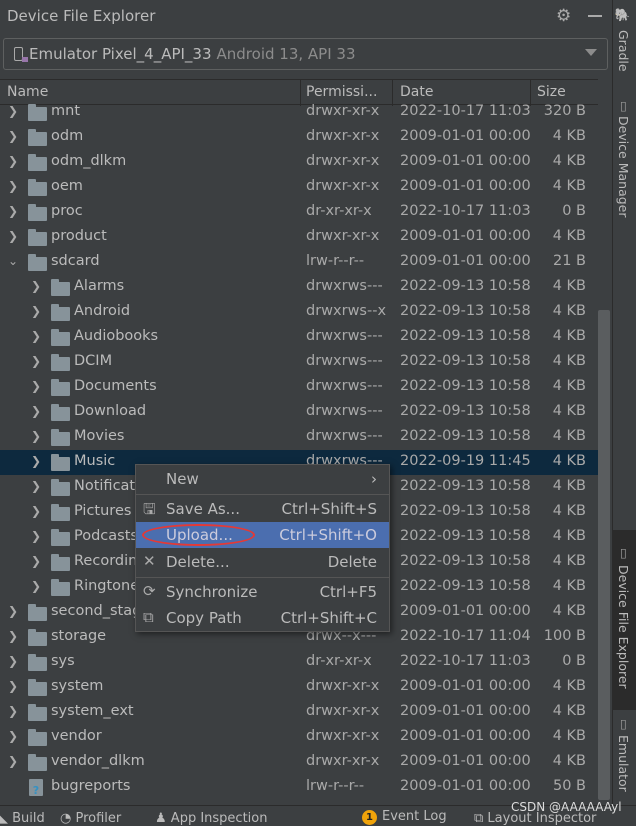 The width and height of the screenshot is (636, 826). Describe the element at coordinates (339, 661) in the screenshot. I see `row-permissions: dr-xr-xr-x` at that location.